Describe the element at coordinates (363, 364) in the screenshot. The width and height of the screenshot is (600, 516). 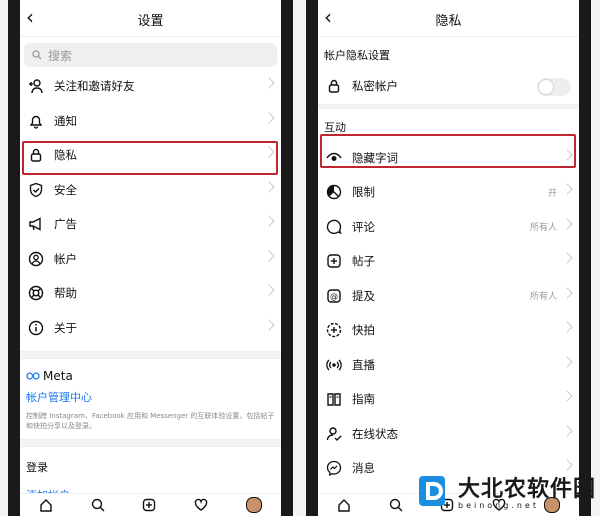
I see `menu-item-label: 直播` at that location.